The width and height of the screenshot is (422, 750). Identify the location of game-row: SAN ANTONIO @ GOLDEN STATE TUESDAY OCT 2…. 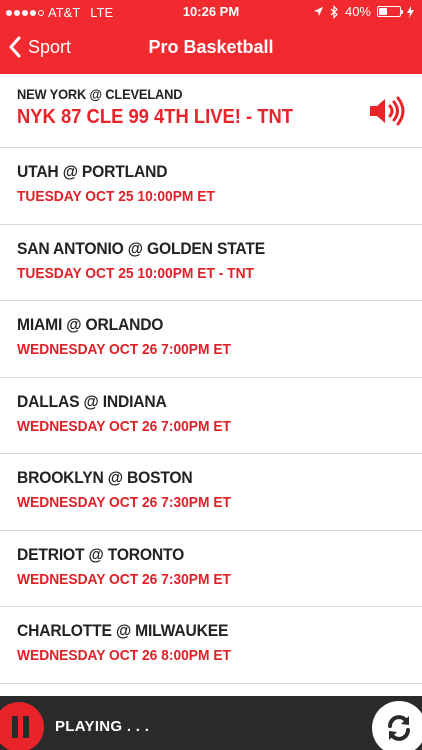
(211, 263).